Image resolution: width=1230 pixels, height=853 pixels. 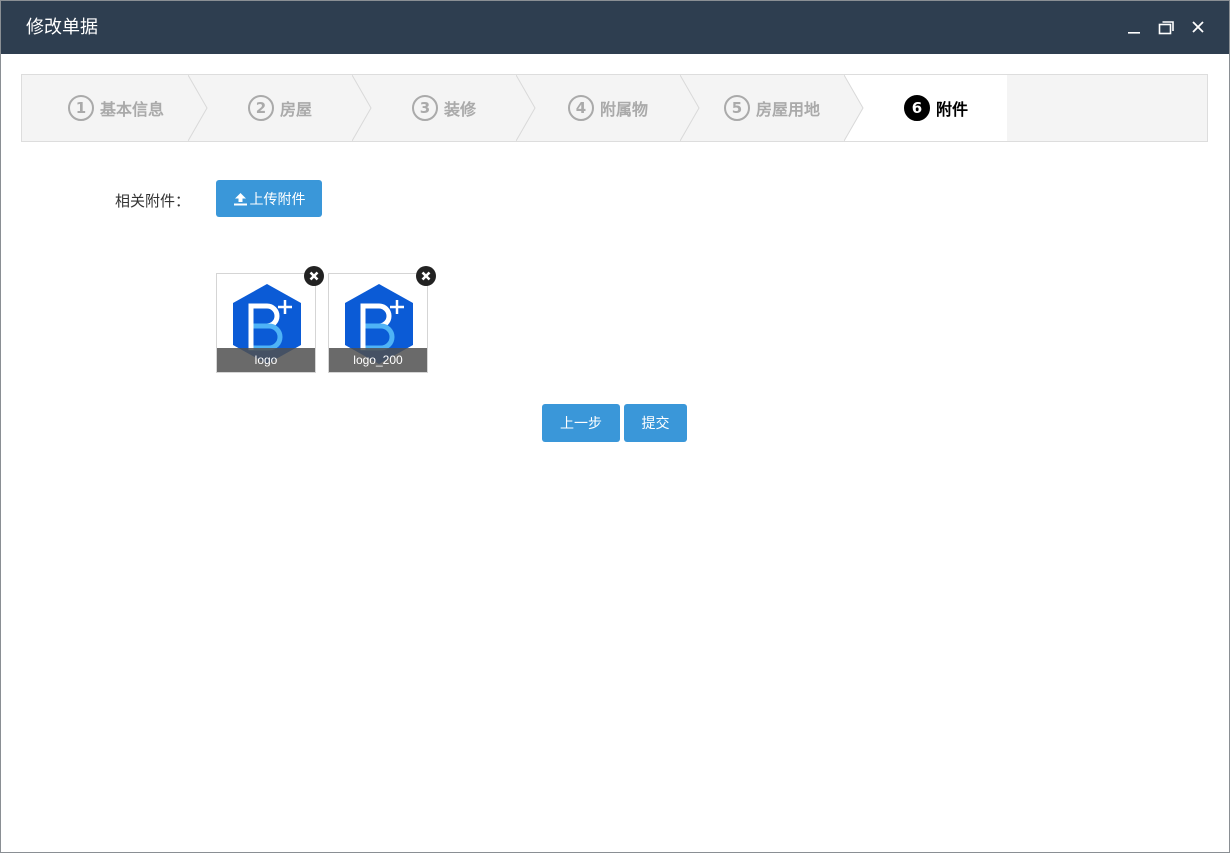 What do you see at coordinates (81, 108) in the screenshot?
I see `step-number: 1` at bounding box center [81, 108].